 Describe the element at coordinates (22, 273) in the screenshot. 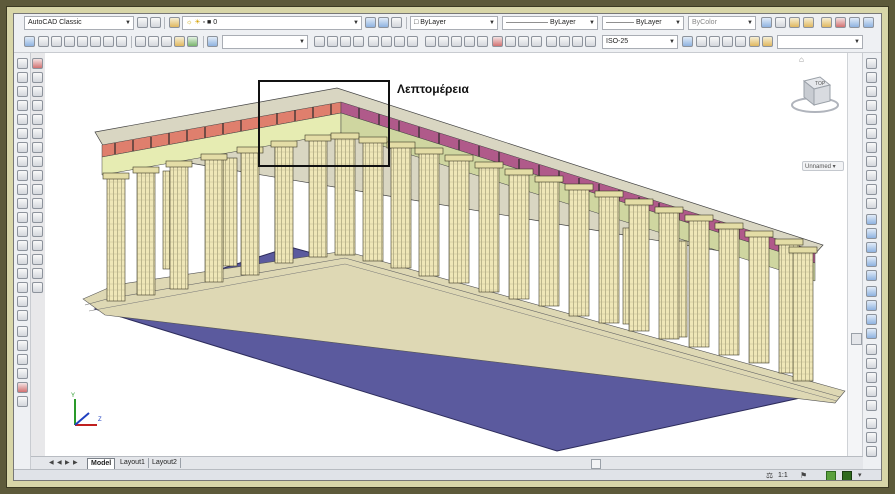

I see `gradient-icon` at that location.